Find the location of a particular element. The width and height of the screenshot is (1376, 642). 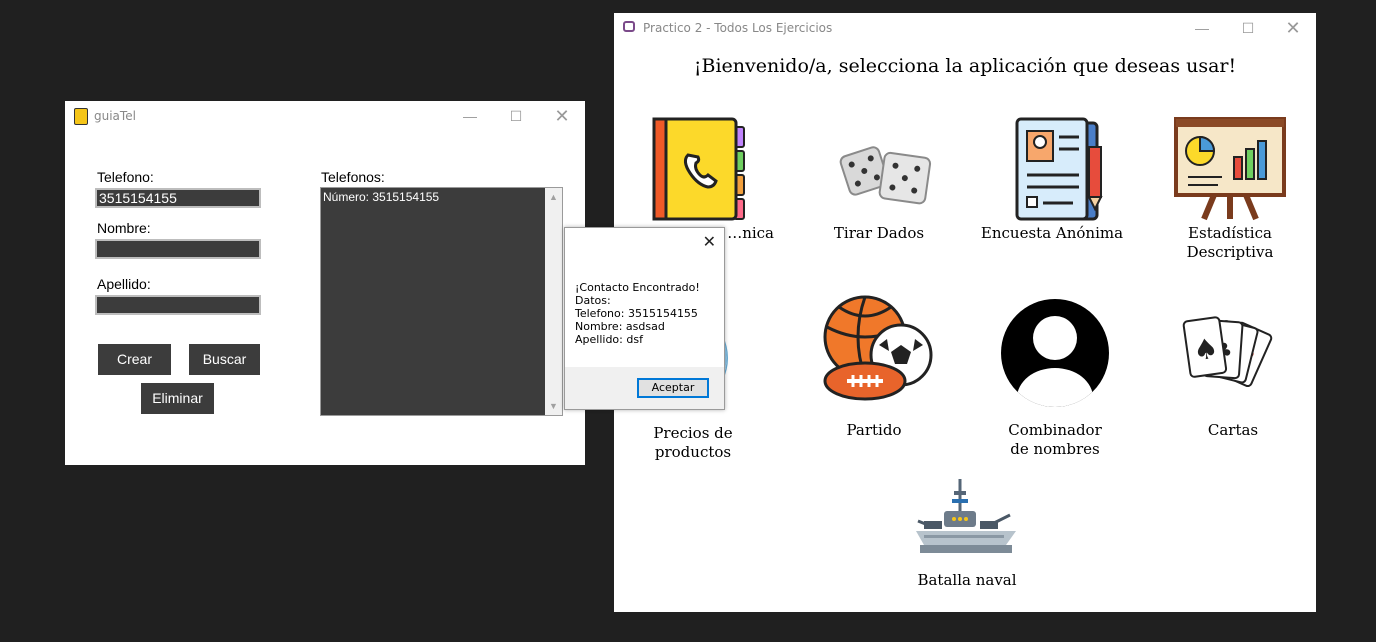

practico-title: Practico 2 - Todos Los Ejercicios is located at coordinates (738, 28).